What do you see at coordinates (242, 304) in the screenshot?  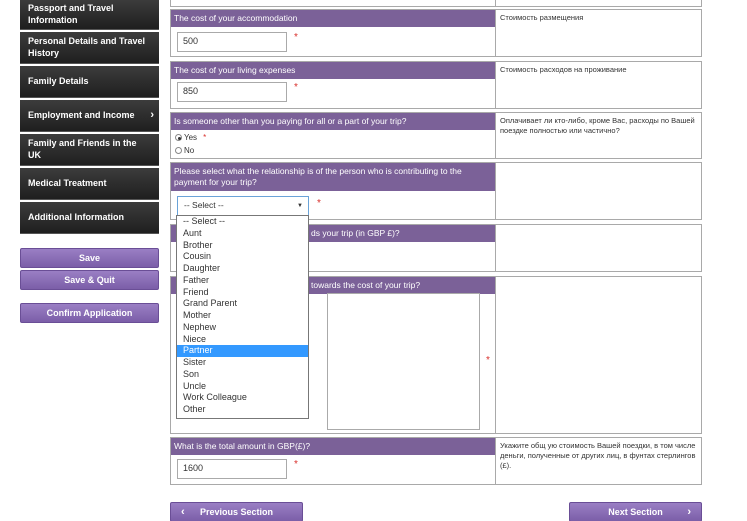 I see `dropdown-option: Grand Parent` at bounding box center [242, 304].